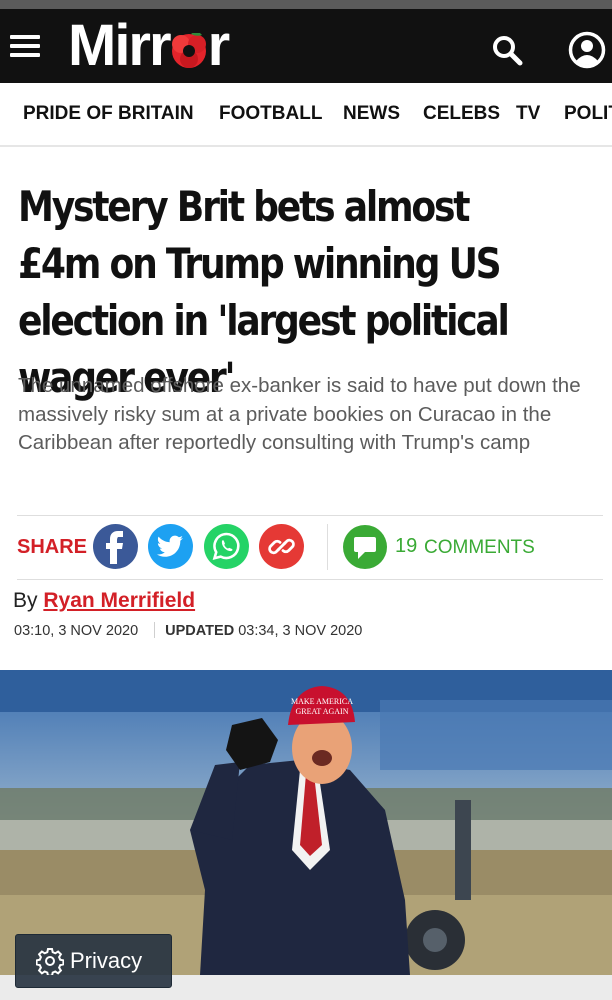 The width and height of the screenshot is (612, 1000). What do you see at coordinates (76, 631) in the screenshot?
I see `published-time: 03:10, 3 NOV 2020` at bounding box center [76, 631].